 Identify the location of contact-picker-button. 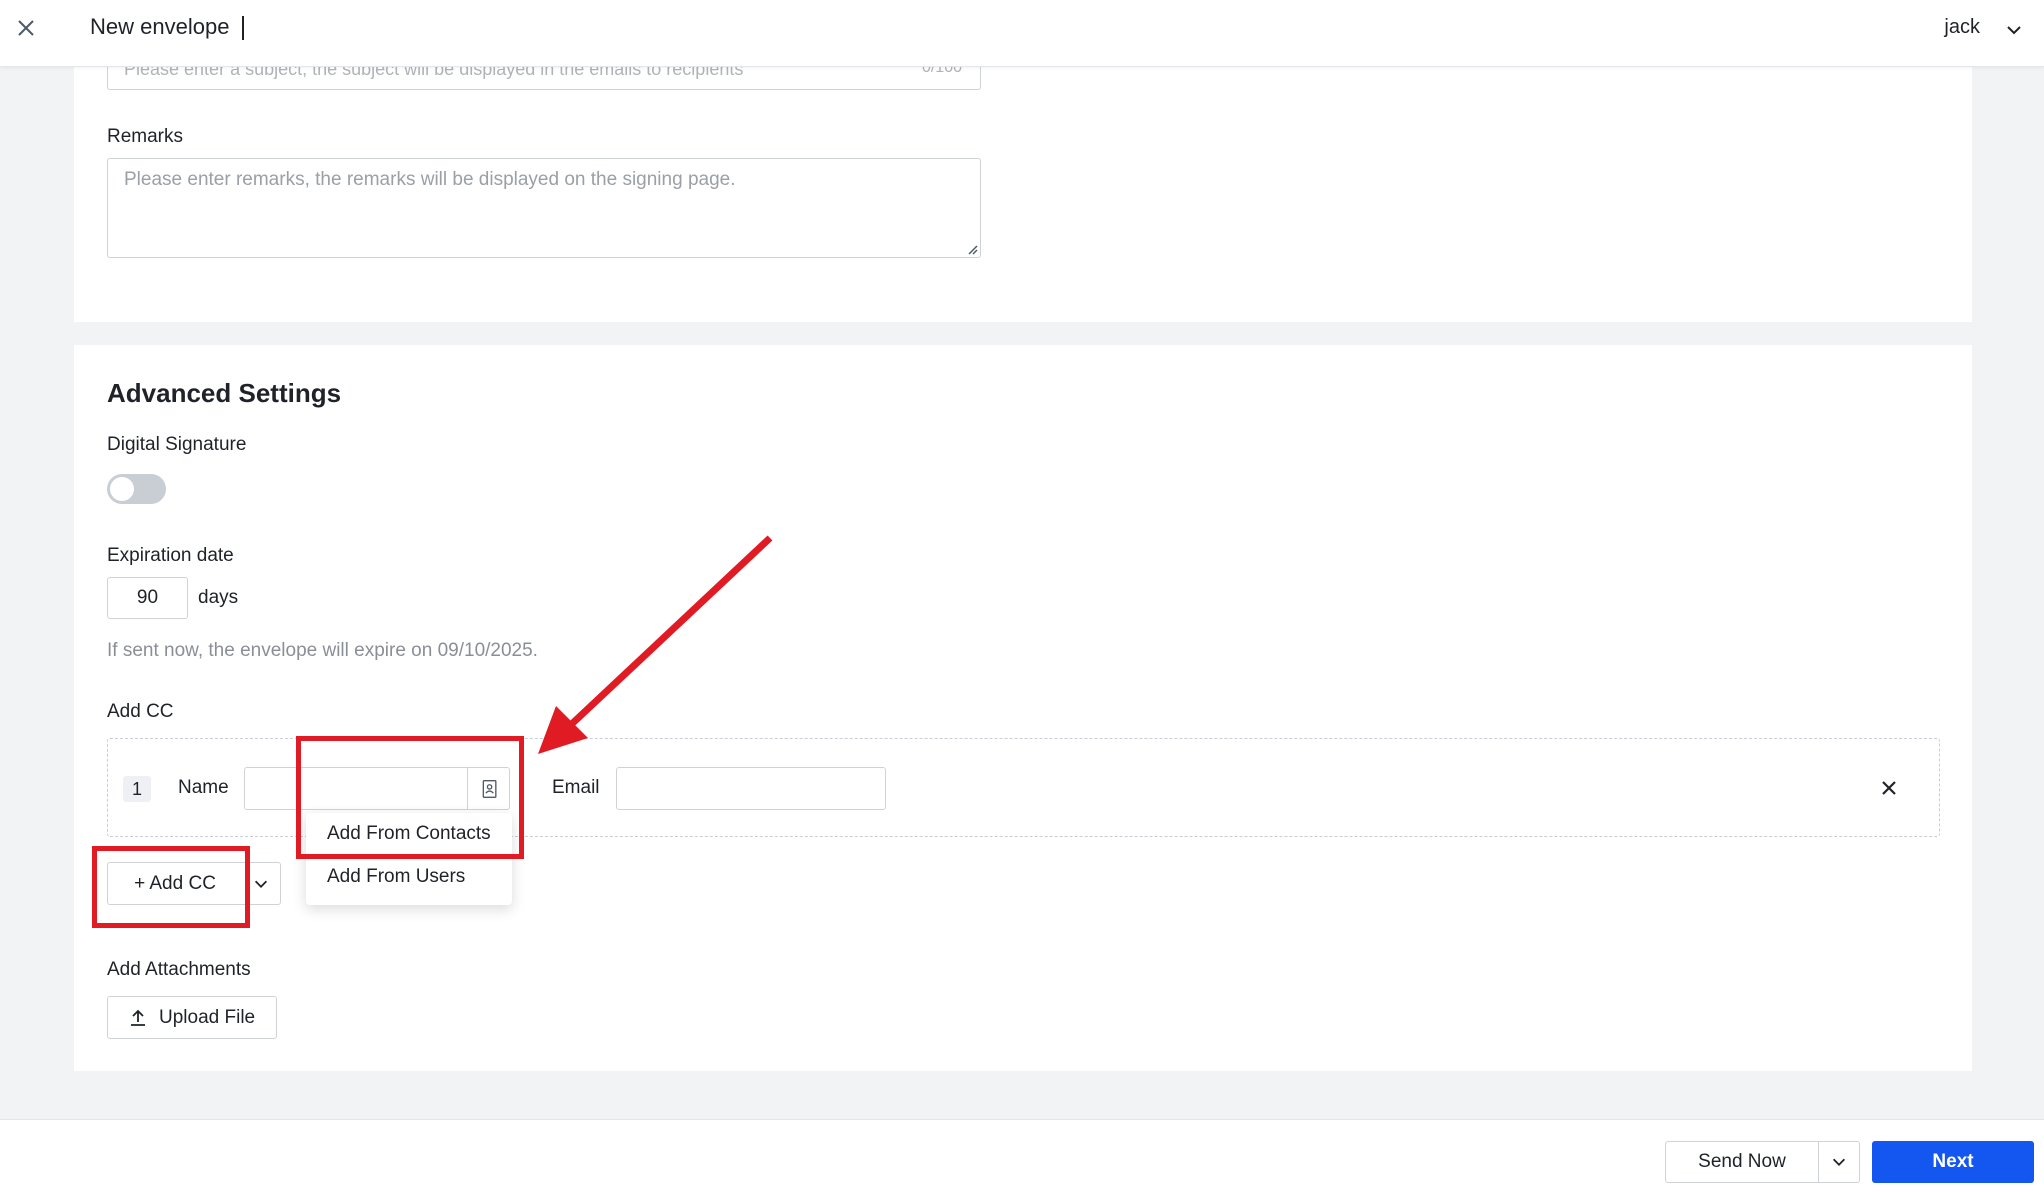
(488, 788).